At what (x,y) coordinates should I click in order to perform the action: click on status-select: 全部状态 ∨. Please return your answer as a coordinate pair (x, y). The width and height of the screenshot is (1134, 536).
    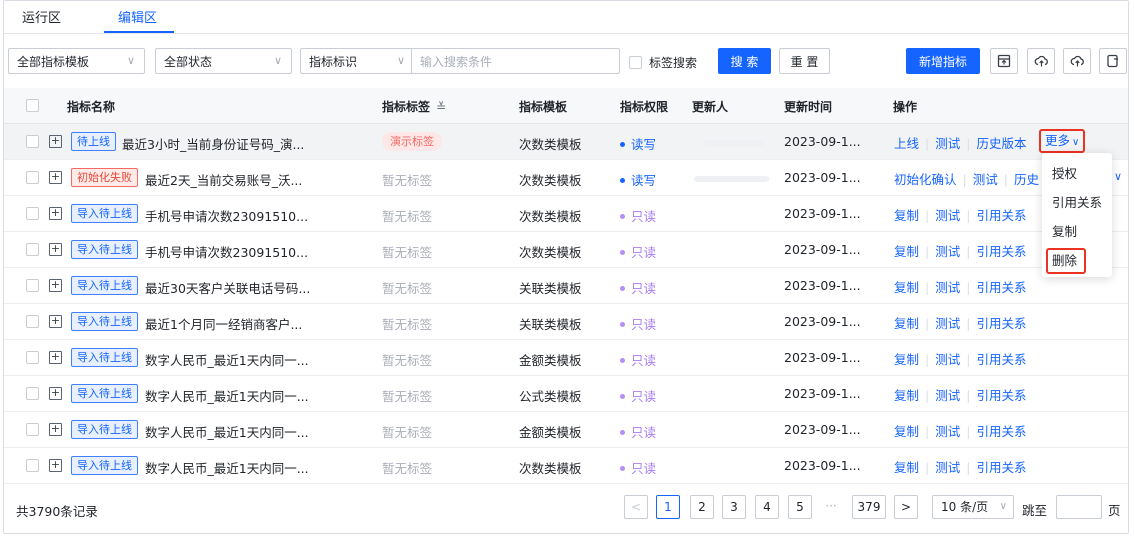
    Looking at the image, I should click on (223, 61).